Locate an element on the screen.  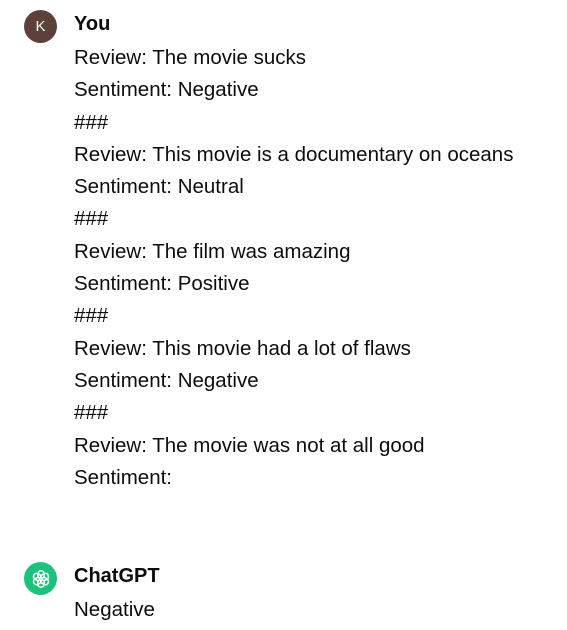
message-line: Sentiment: is located at coordinates (123, 477).